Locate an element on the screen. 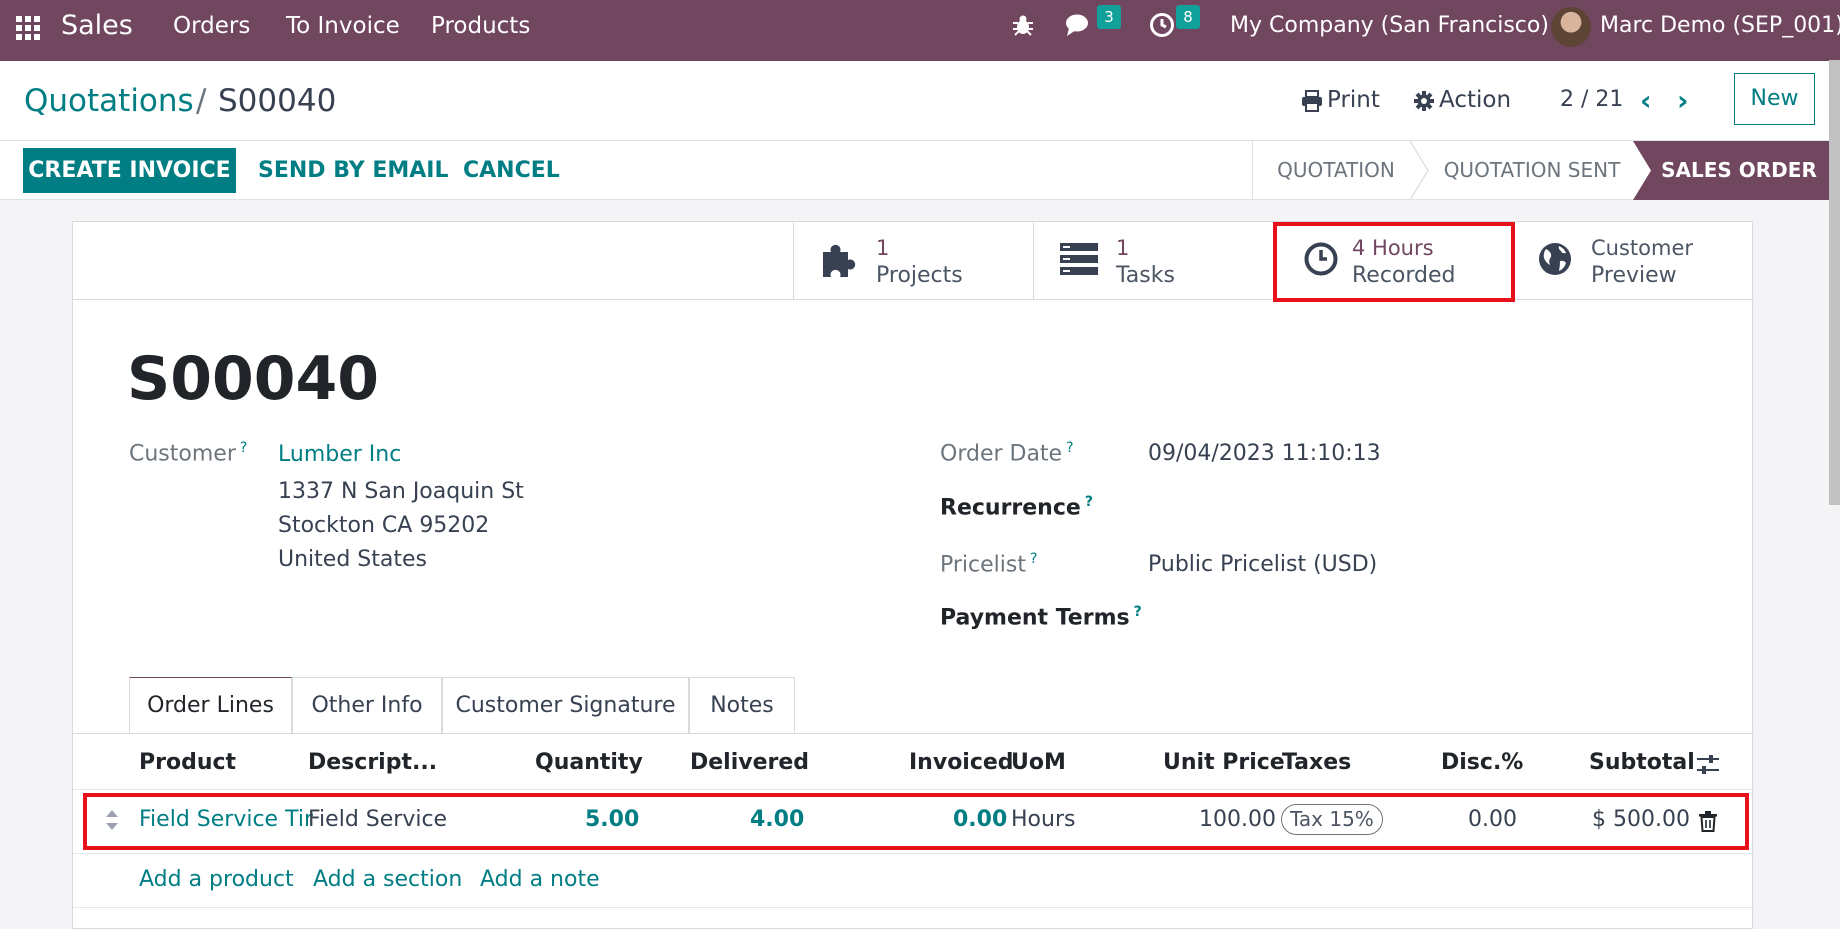 The height and width of the screenshot is (929, 1840). menu-orders: Orders is located at coordinates (211, 26).